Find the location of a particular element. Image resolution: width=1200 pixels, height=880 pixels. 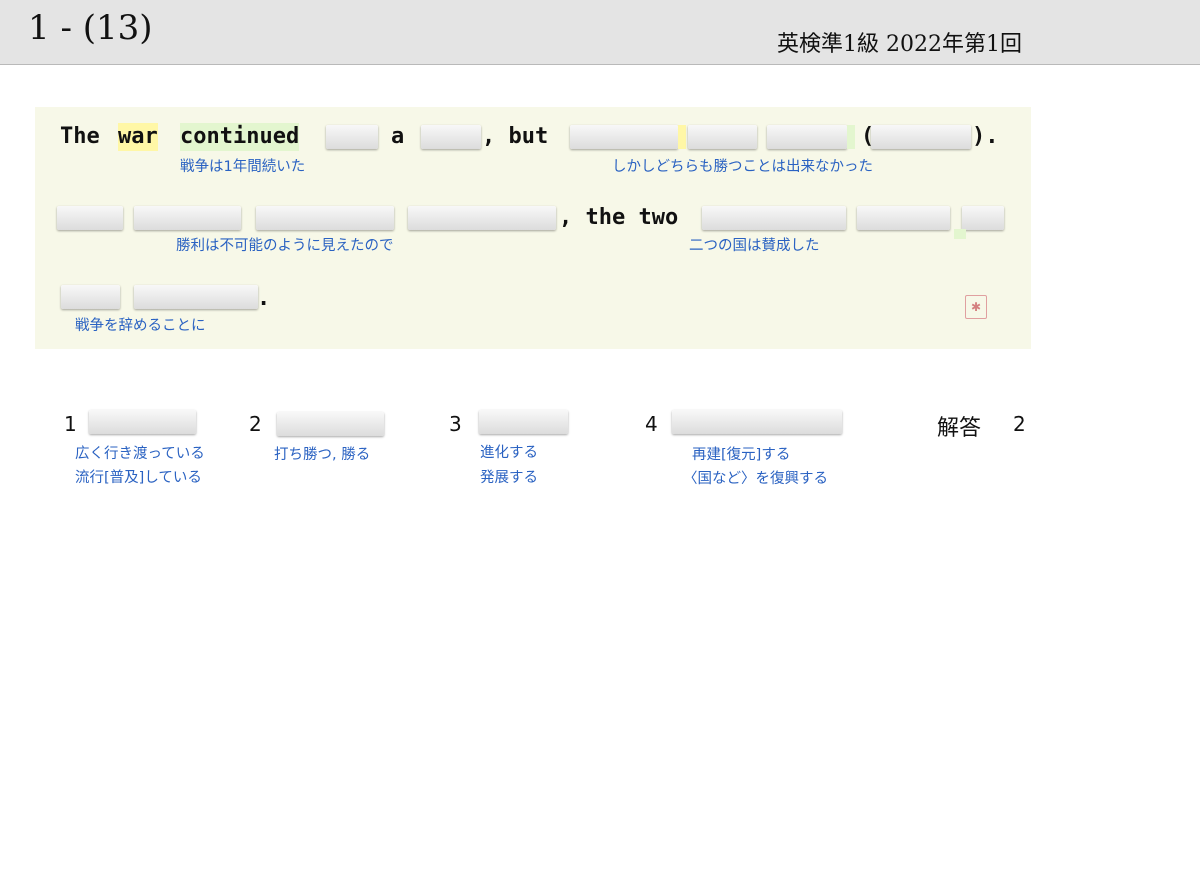

word-comma-but: , but is located at coordinates (515, 136).